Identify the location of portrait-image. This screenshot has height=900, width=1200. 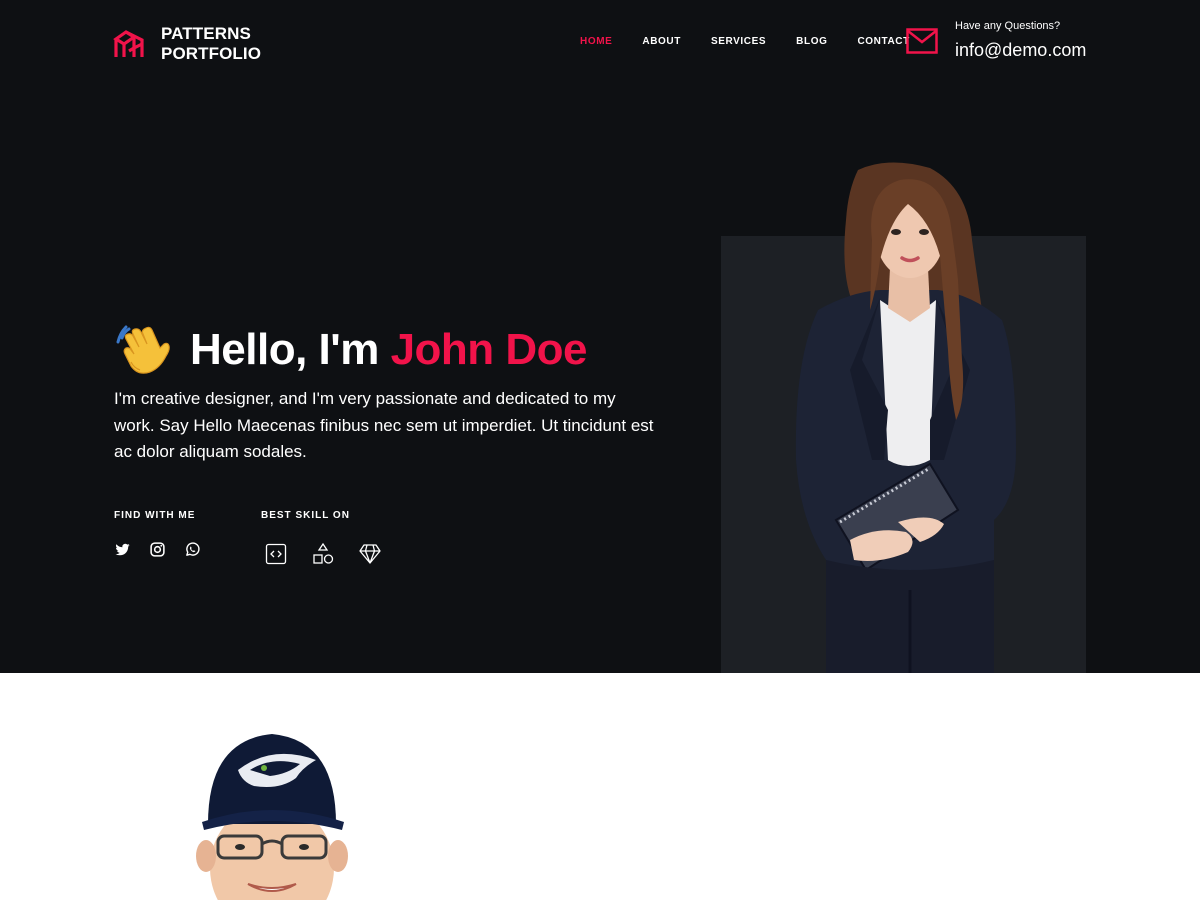
(905, 417).